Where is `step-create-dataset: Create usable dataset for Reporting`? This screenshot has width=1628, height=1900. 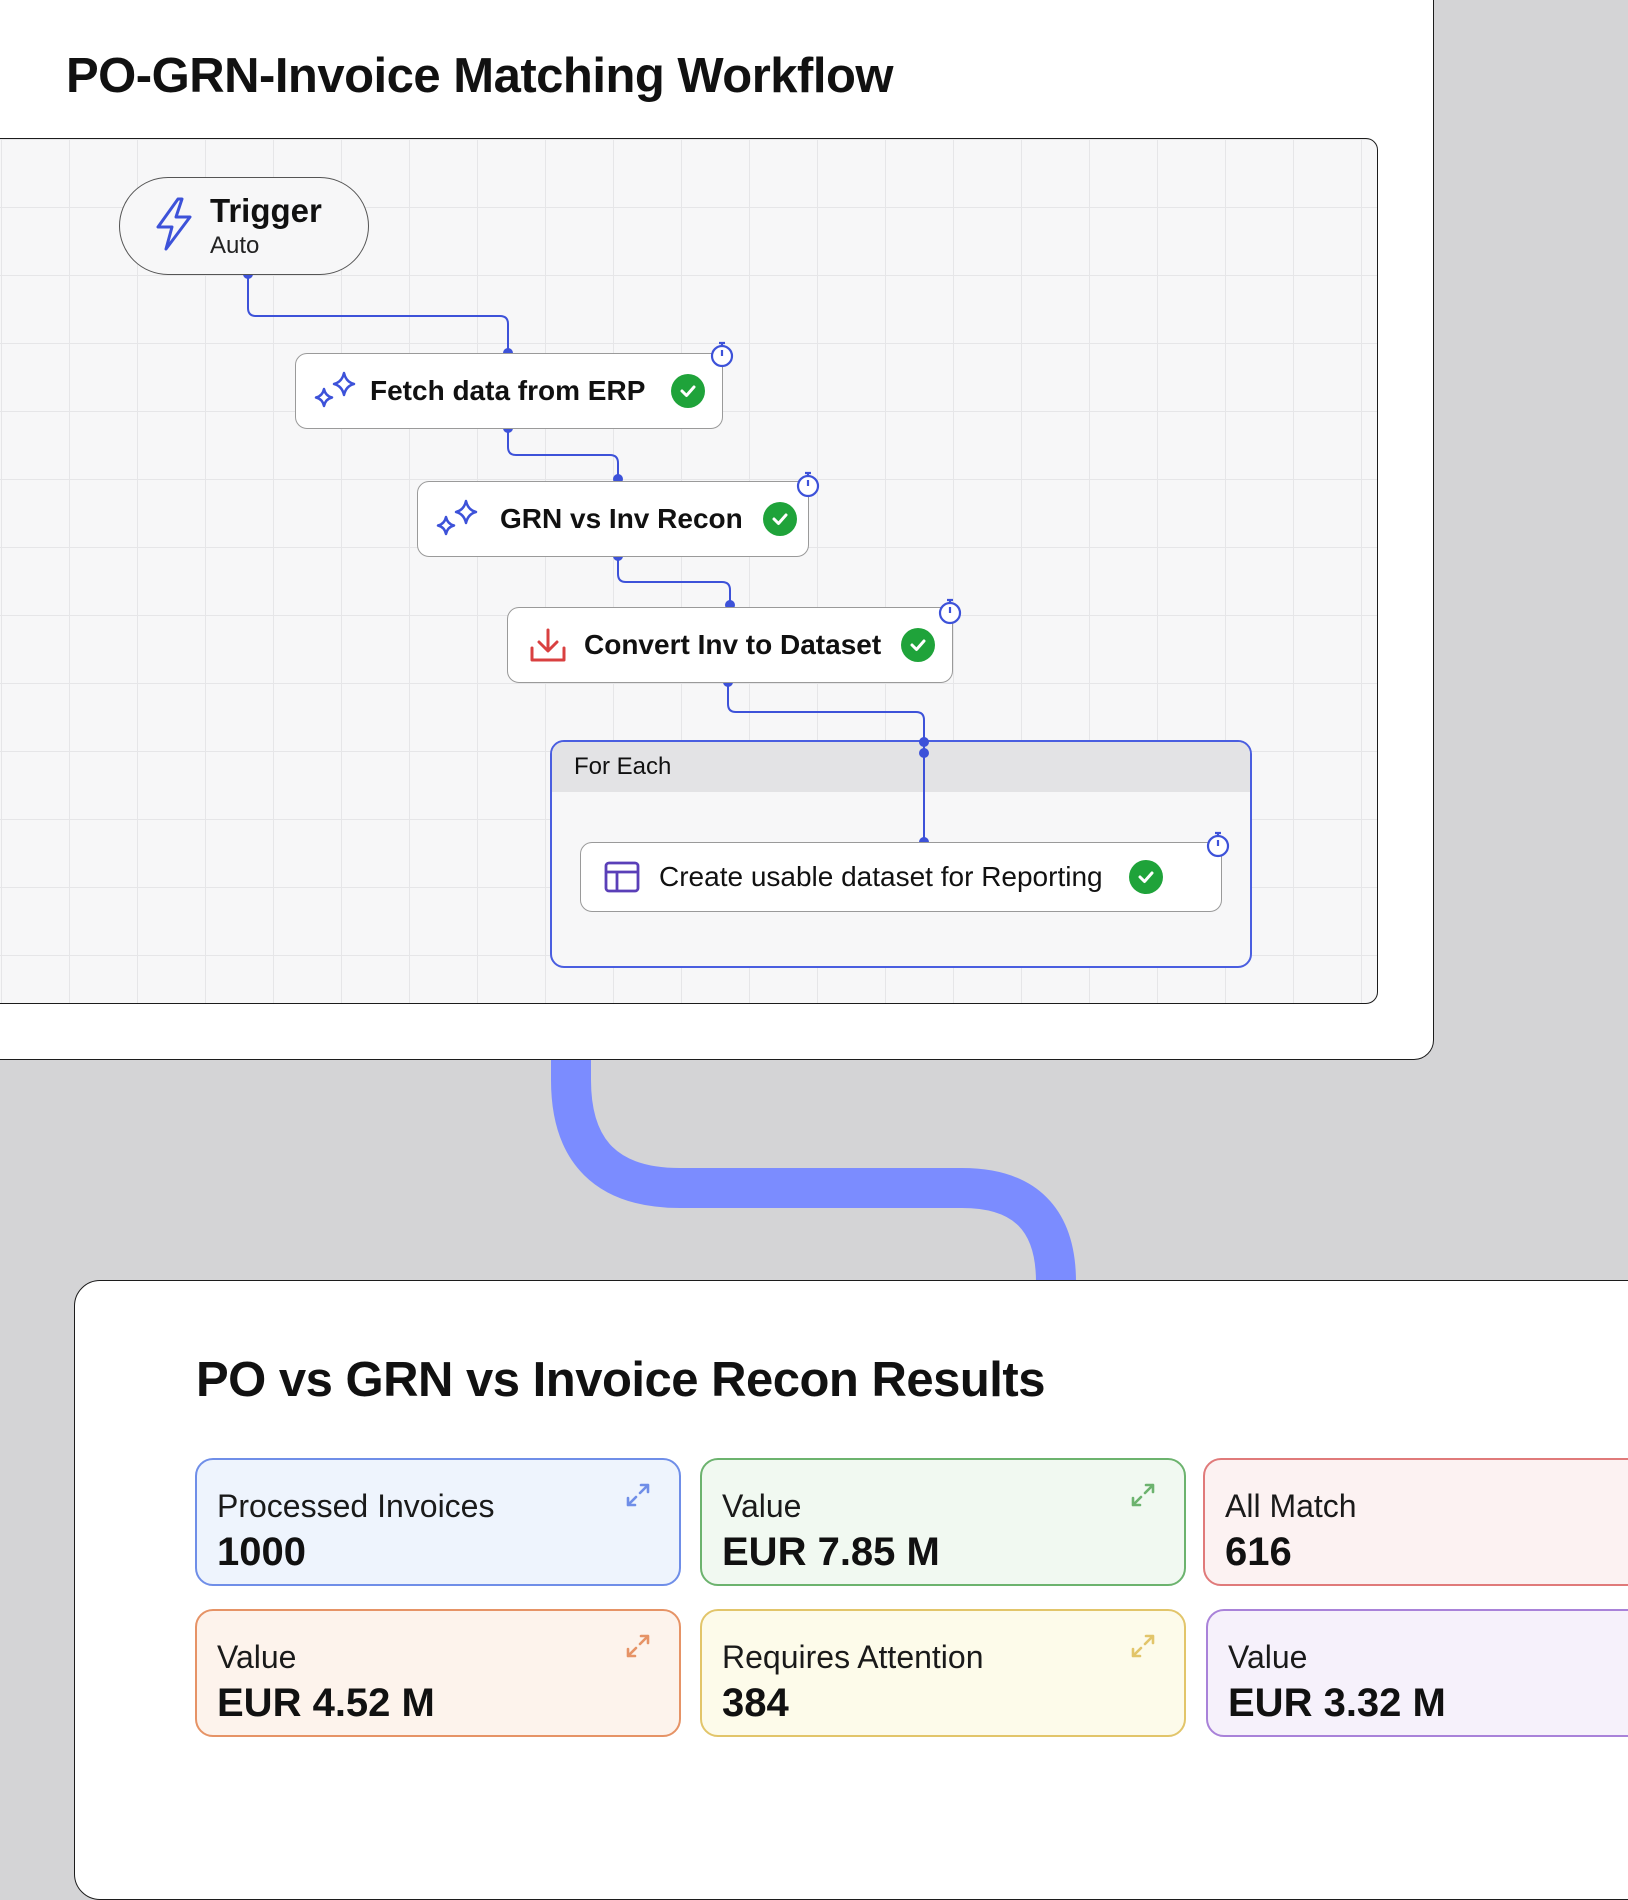 step-create-dataset: Create usable dataset for Reporting is located at coordinates (901, 877).